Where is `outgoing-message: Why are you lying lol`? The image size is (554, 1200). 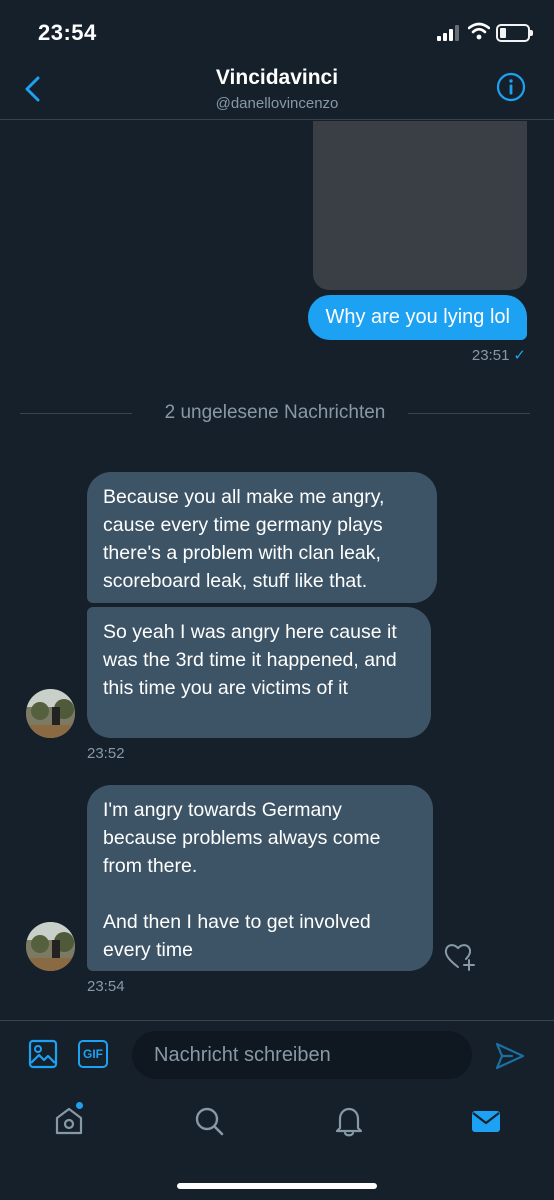 outgoing-message: Why are you lying lol is located at coordinates (417, 317).